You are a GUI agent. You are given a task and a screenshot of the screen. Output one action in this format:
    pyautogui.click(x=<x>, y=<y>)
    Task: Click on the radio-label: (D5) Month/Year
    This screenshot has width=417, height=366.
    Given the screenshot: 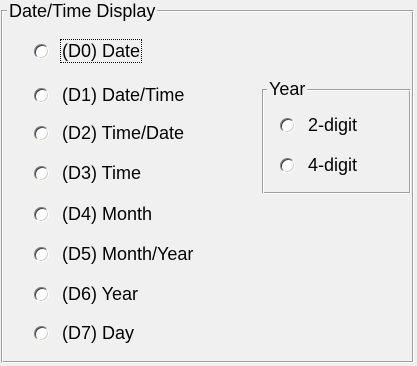 What is the action you would take?
    pyautogui.click(x=128, y=254)
    